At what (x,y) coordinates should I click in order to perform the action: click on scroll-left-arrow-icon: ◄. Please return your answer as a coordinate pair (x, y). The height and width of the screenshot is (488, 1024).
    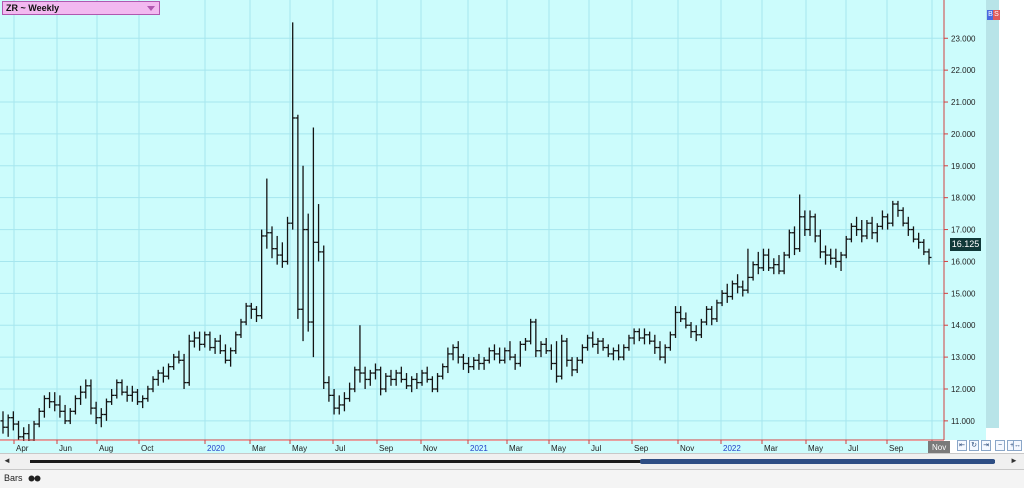
    Looking at the image, I should click on (7, 460).